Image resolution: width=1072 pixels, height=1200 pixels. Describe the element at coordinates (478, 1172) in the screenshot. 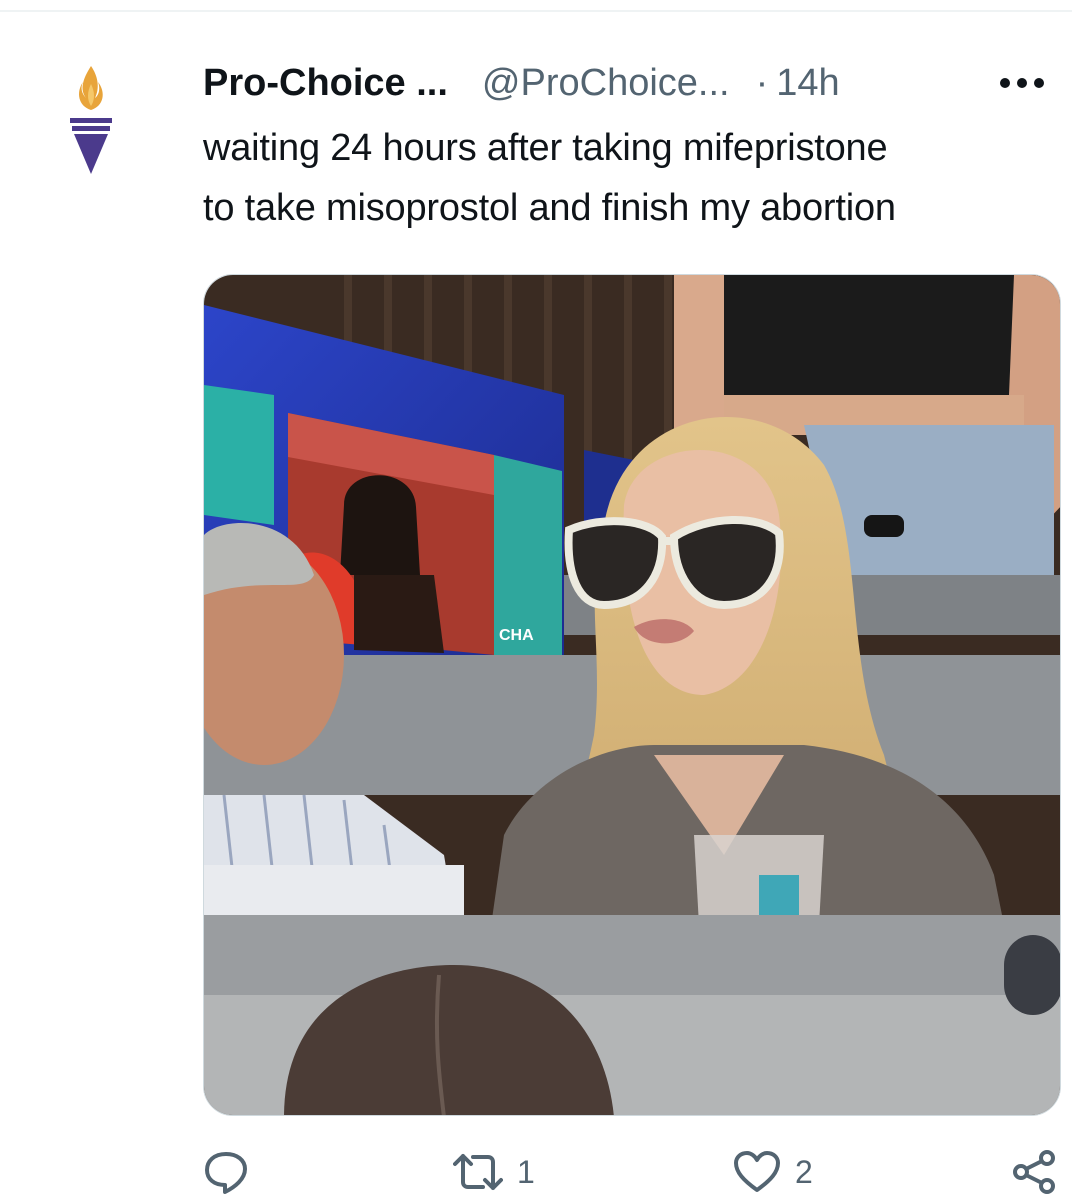

I see `retweet-icon` at that location.